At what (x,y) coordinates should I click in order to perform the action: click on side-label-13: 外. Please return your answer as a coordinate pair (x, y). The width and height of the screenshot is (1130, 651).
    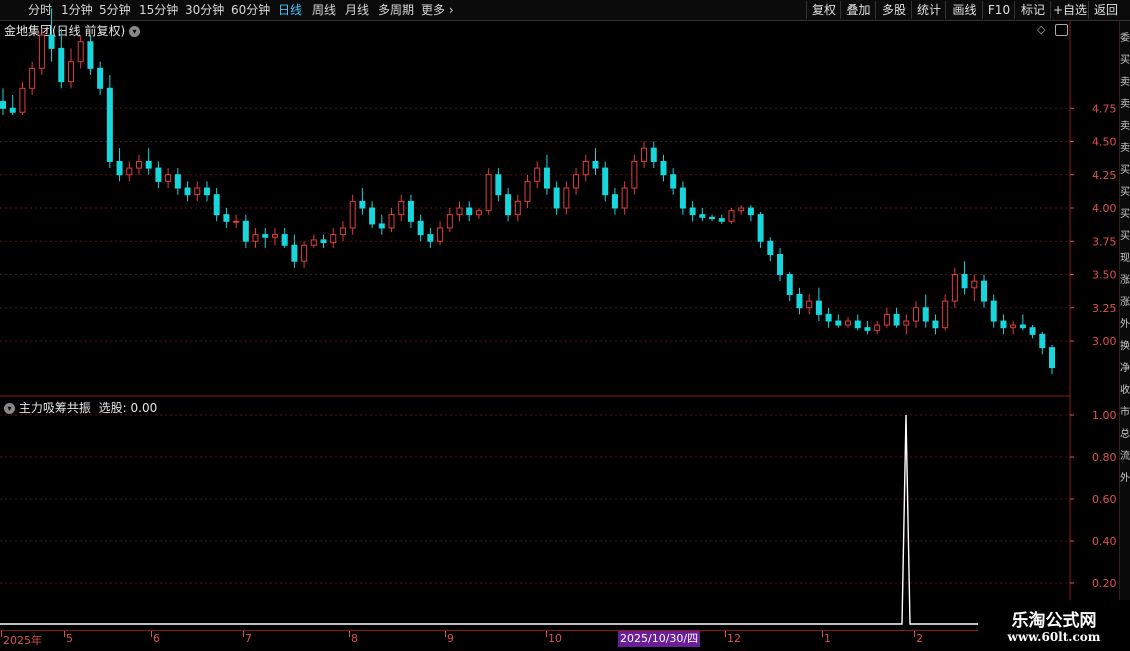
    Looking at the image, I should click on (1125, 324).